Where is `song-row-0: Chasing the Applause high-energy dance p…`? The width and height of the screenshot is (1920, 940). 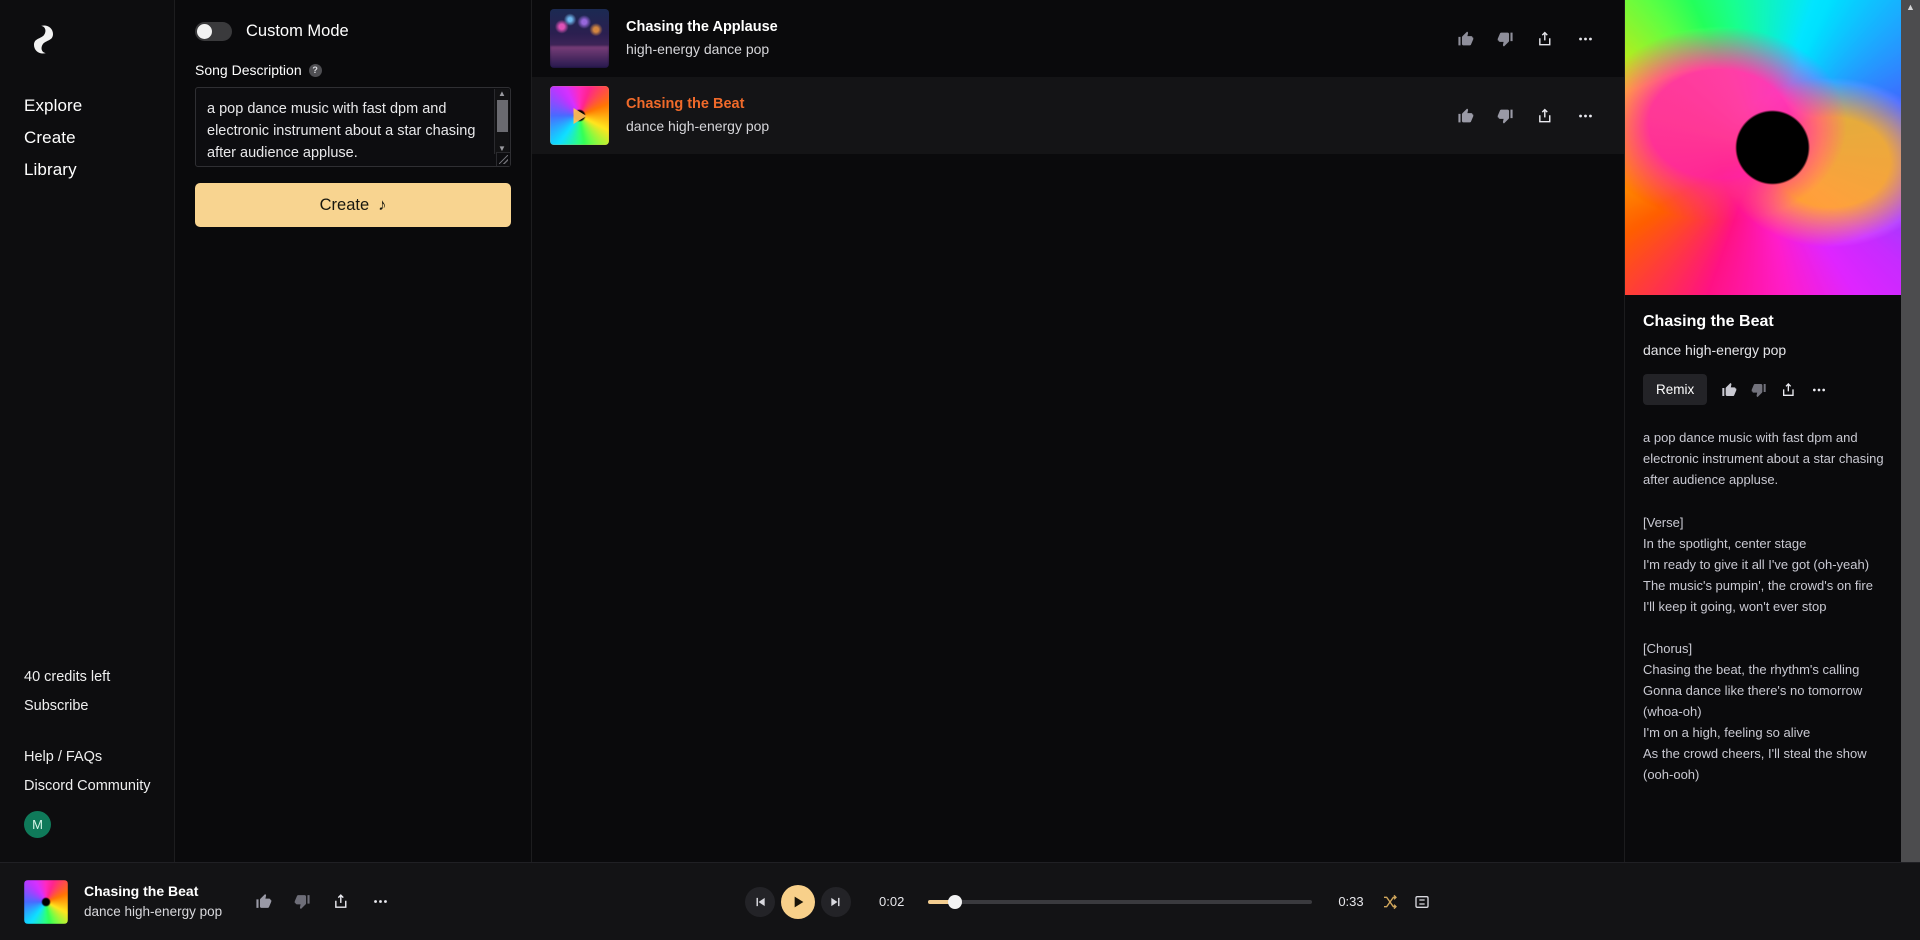 song-row-0: Chasing the Applause high-energy dance p… is located at coordinates (1078, 38).